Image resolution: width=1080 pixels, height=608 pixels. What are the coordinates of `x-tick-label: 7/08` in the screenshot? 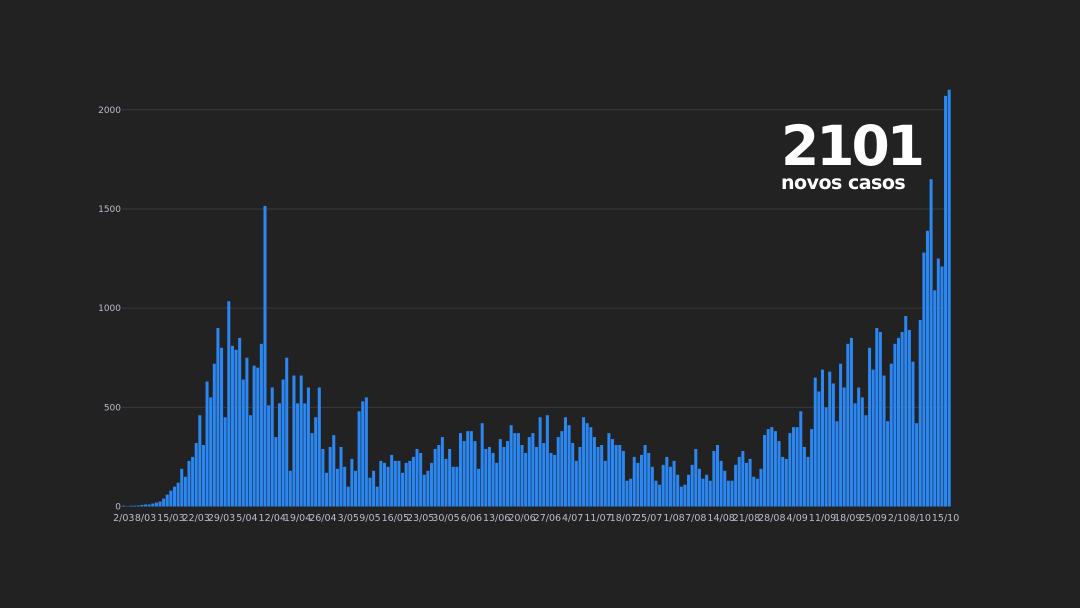 It's located at (695, 518).